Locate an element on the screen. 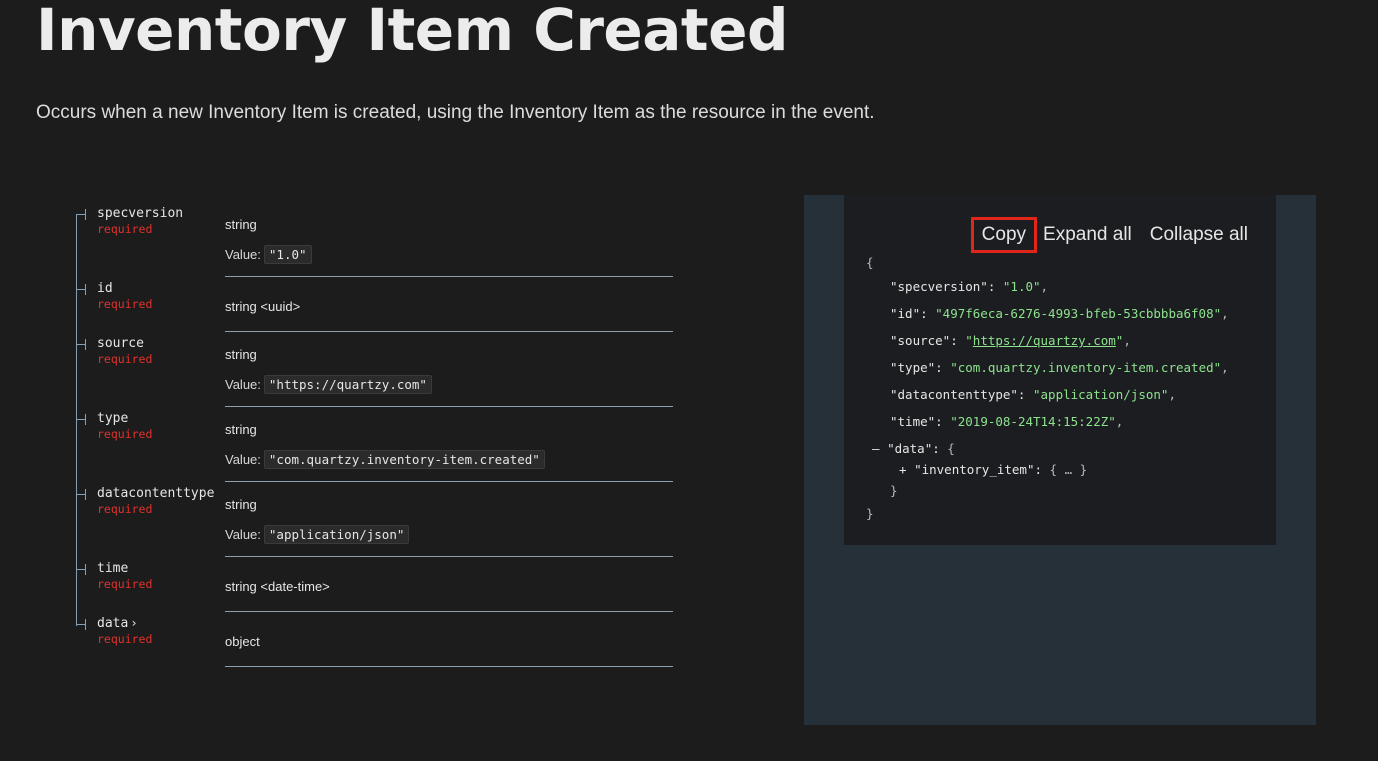 This screenshot has width=1378, height=761. json-toolbar: Copy Expand all Collapse all is located at coordinates (1109, 235).